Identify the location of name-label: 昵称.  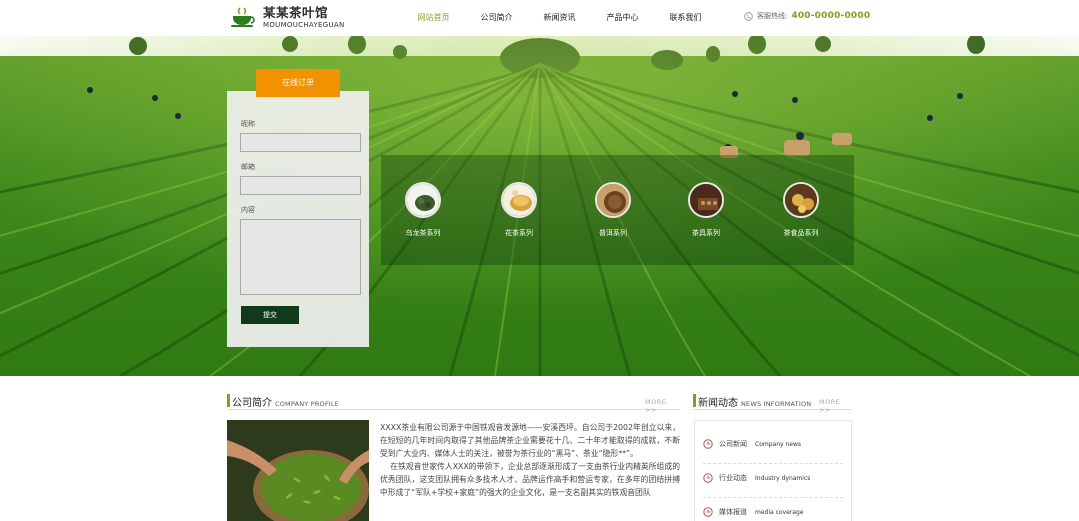
(248, 124).